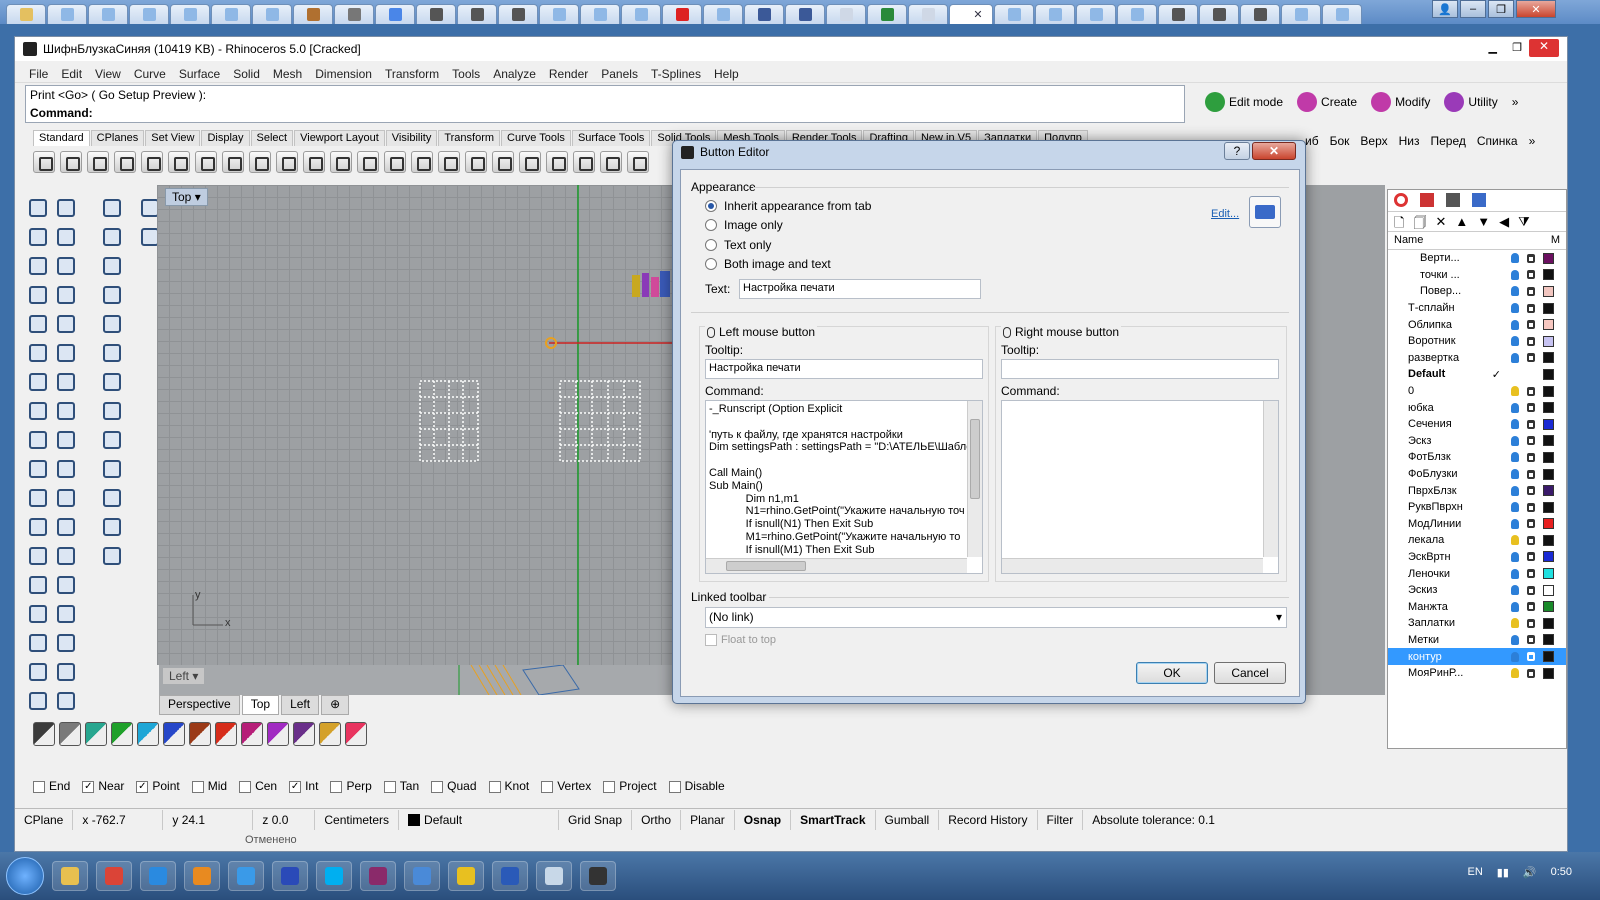 The height and width of the screenshot is (900, 1600). Describe the element at coordinates (37, 207) in the screenshot. I see `select-icon` at that location.